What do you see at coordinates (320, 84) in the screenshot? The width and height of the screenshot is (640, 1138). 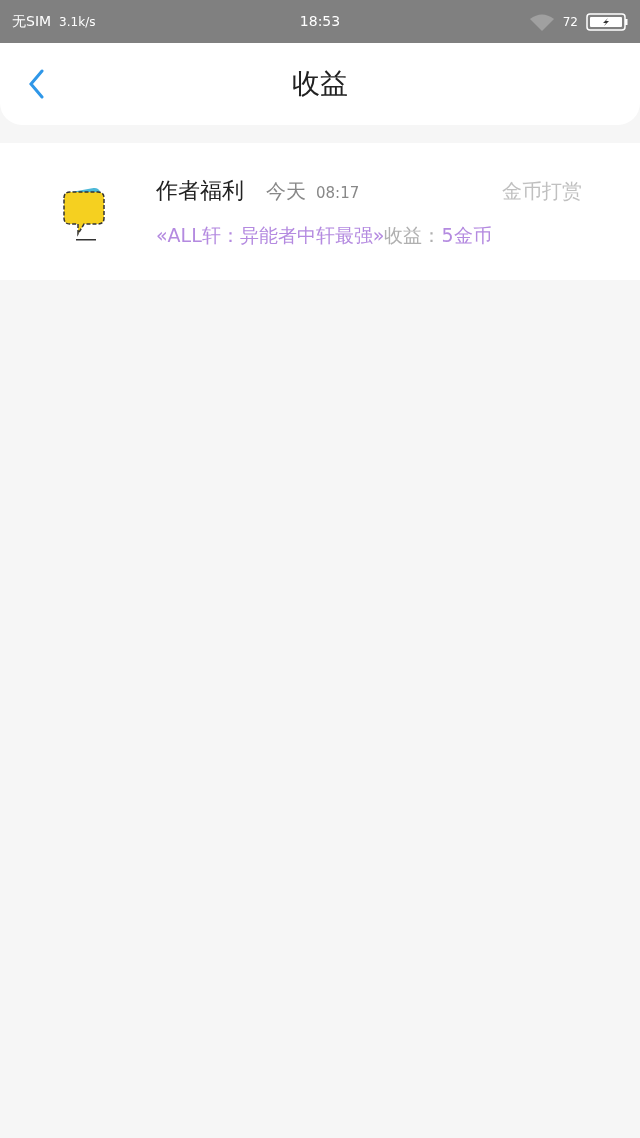 I see `page-title: 收益` at bounding box center [320, 84].